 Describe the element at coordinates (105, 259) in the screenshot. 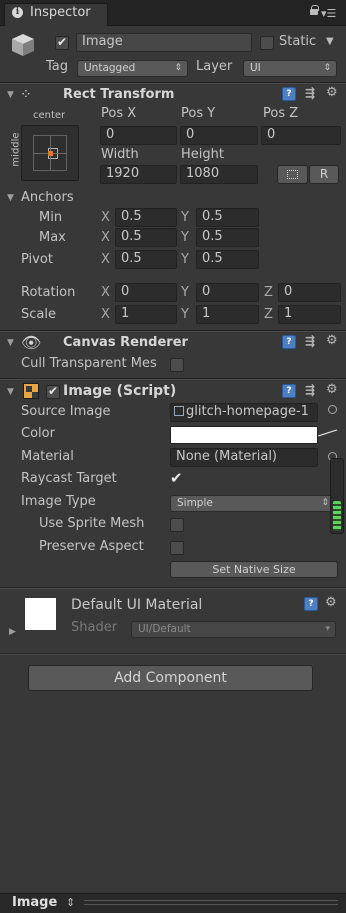

I see `x-label: X` at that location.